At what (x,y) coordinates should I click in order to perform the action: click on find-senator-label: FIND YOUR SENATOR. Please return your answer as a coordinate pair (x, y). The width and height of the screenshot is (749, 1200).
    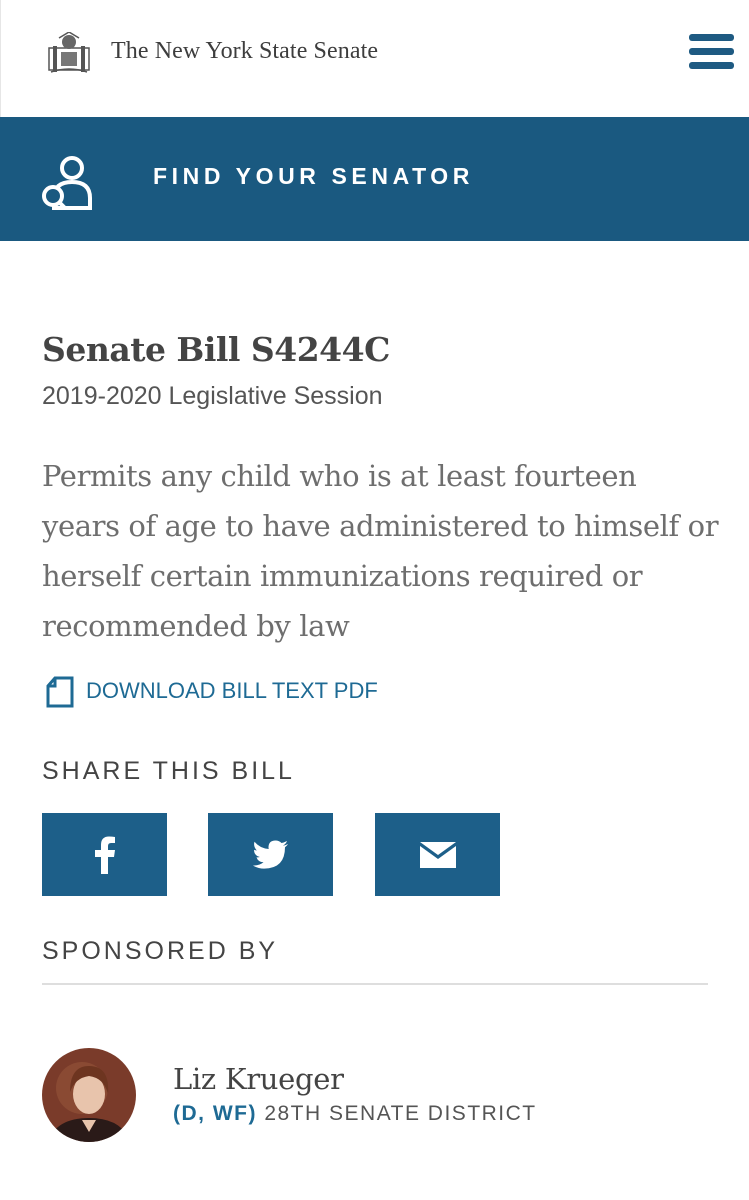
    Looking at the image, I should click on (313, 176).